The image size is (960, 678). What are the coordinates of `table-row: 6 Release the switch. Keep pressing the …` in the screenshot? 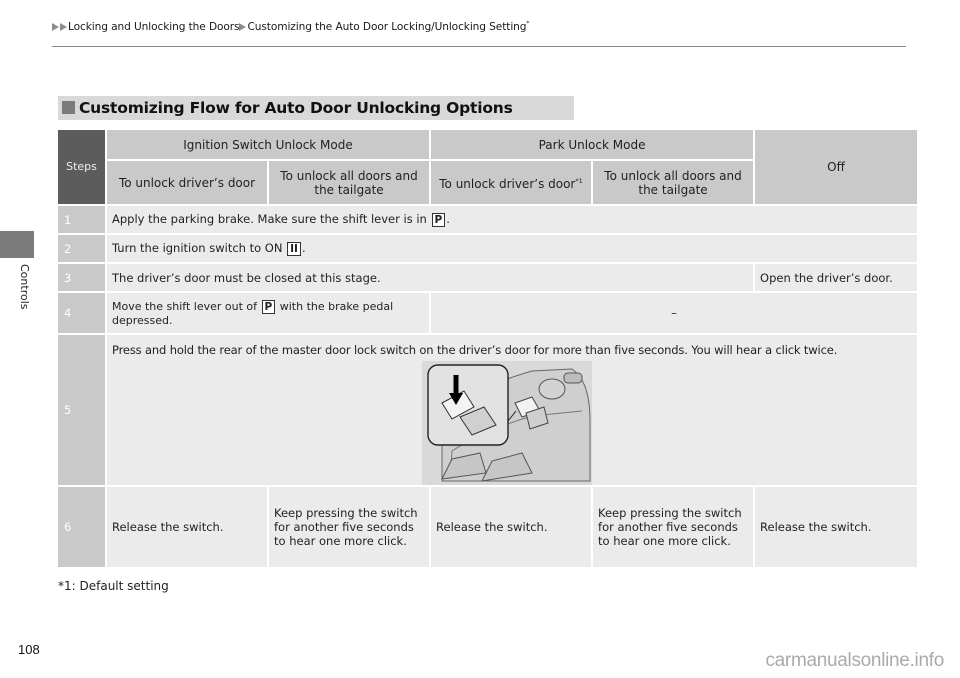 It's located at (488, 527).